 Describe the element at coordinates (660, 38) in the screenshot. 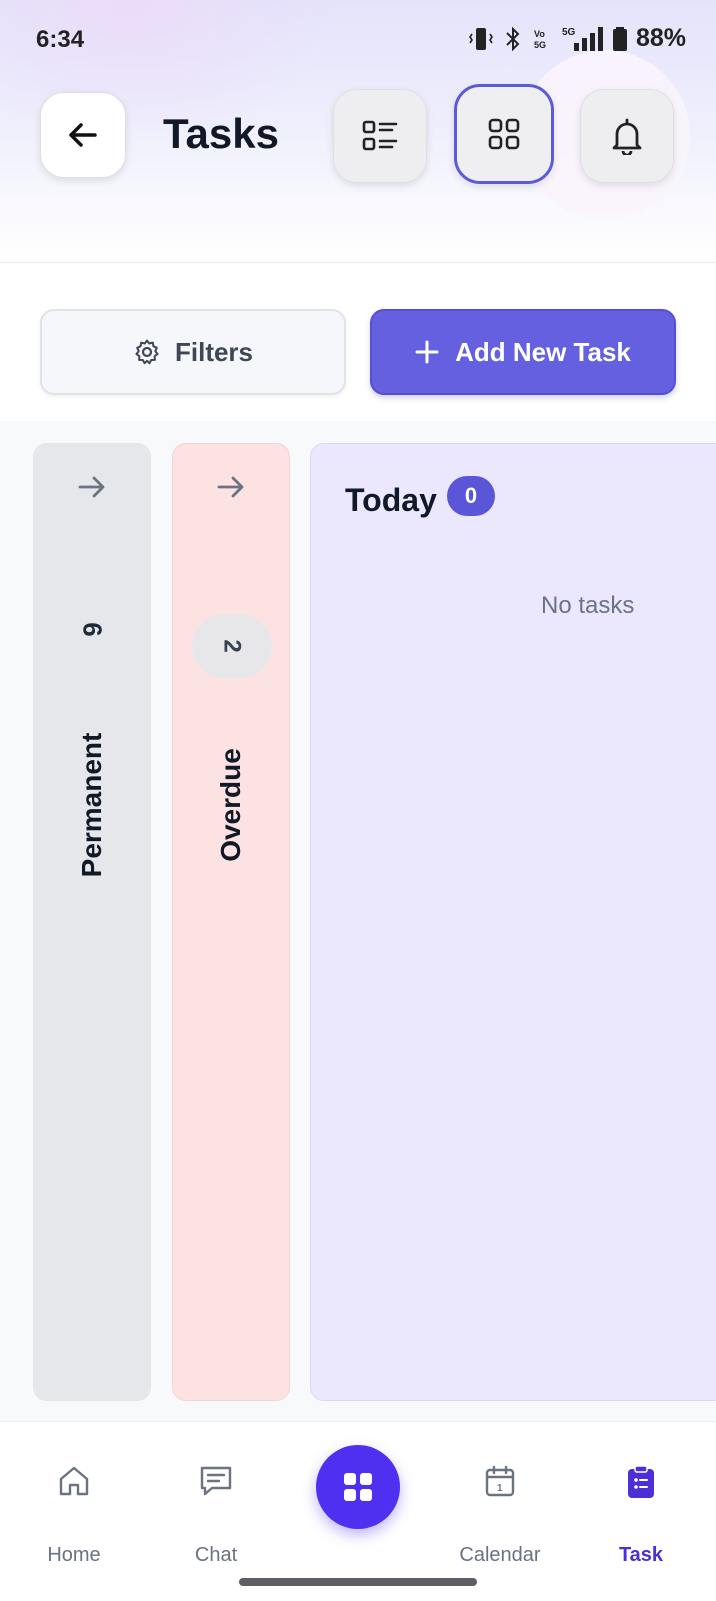

I see `battery-level: 88%` at that location.